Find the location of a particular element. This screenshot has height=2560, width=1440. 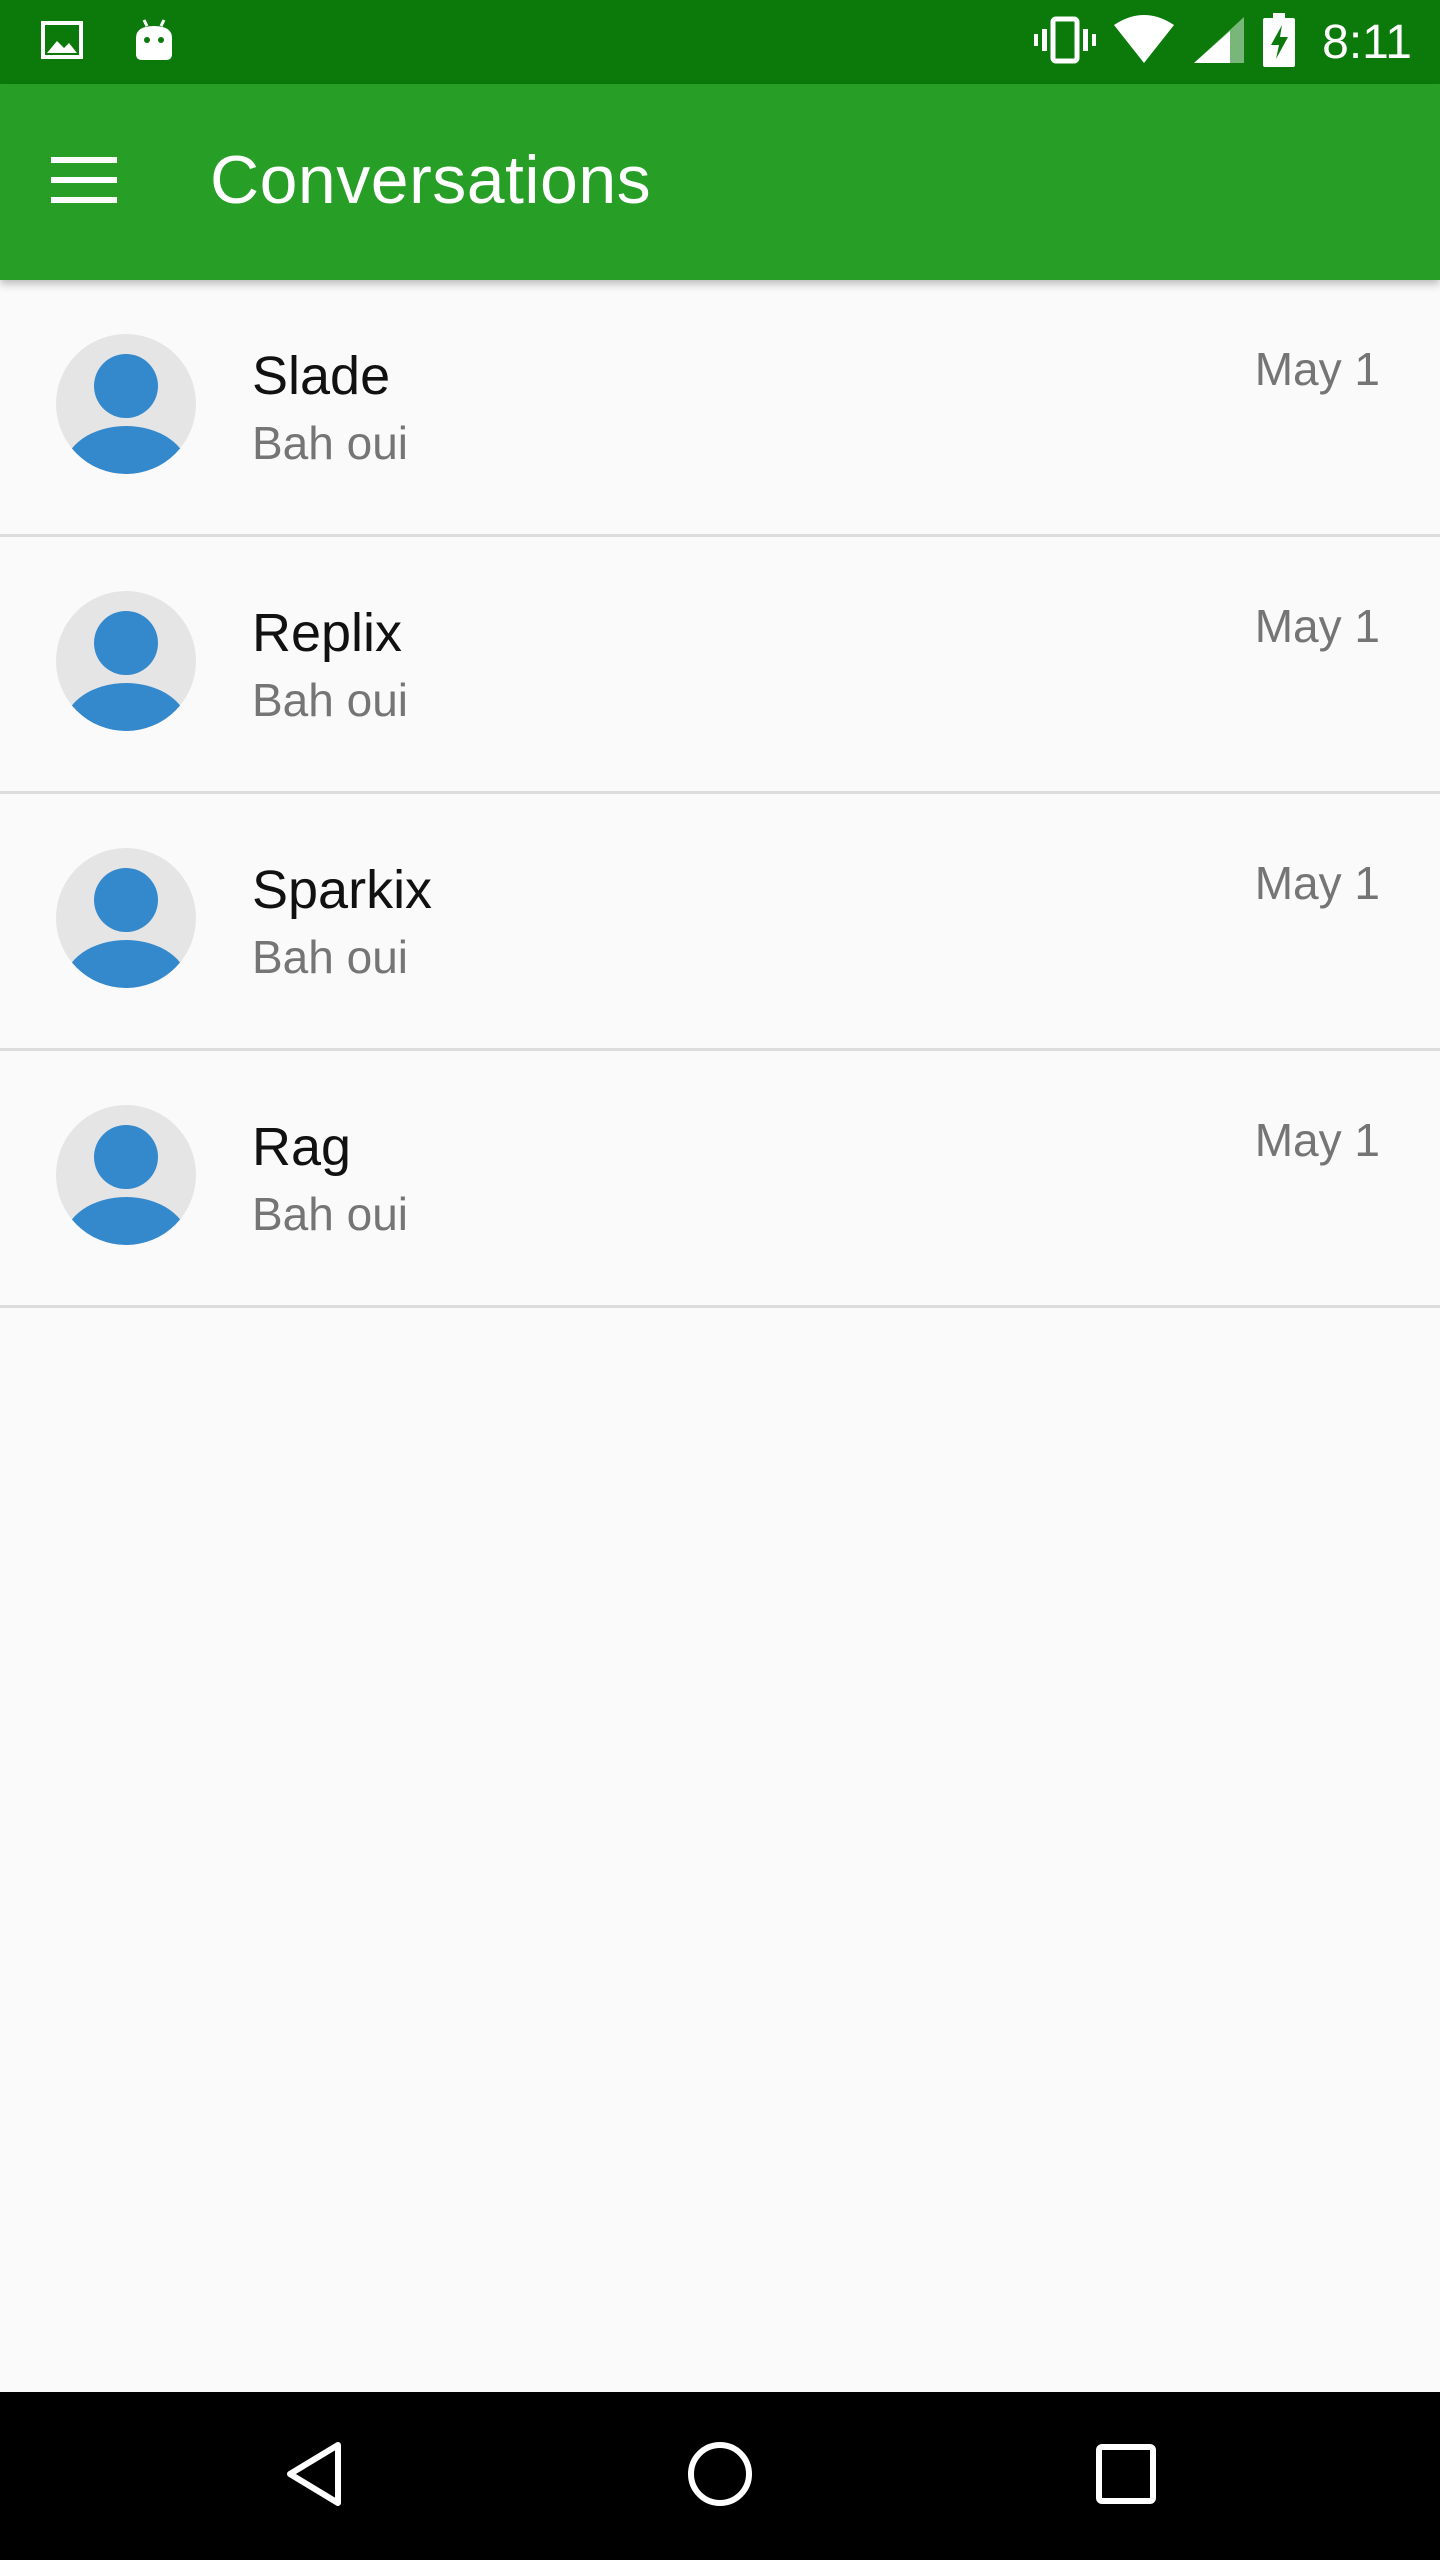

cell-signal-icon is located at coordinates (1218, 42).